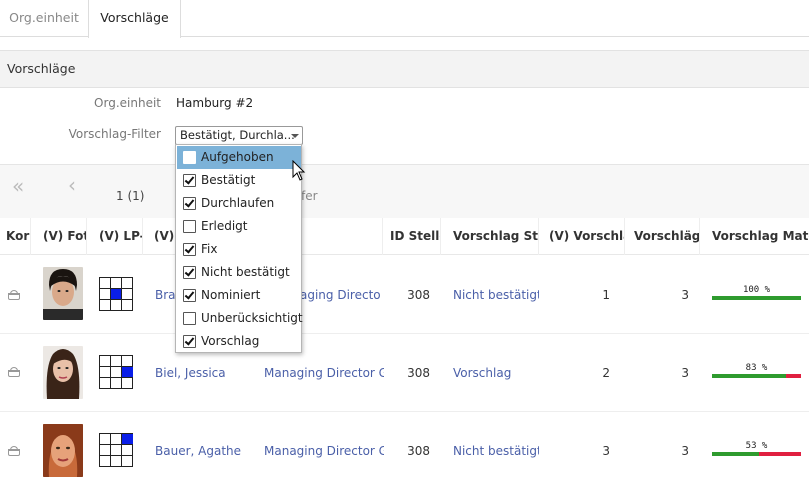 This screenshot has height=483, width=809. What do you see at coordinates (44, 18) in the screenshot?
I see `tab-org-einheit: Org.einheit` at bounding box center [44, 18].